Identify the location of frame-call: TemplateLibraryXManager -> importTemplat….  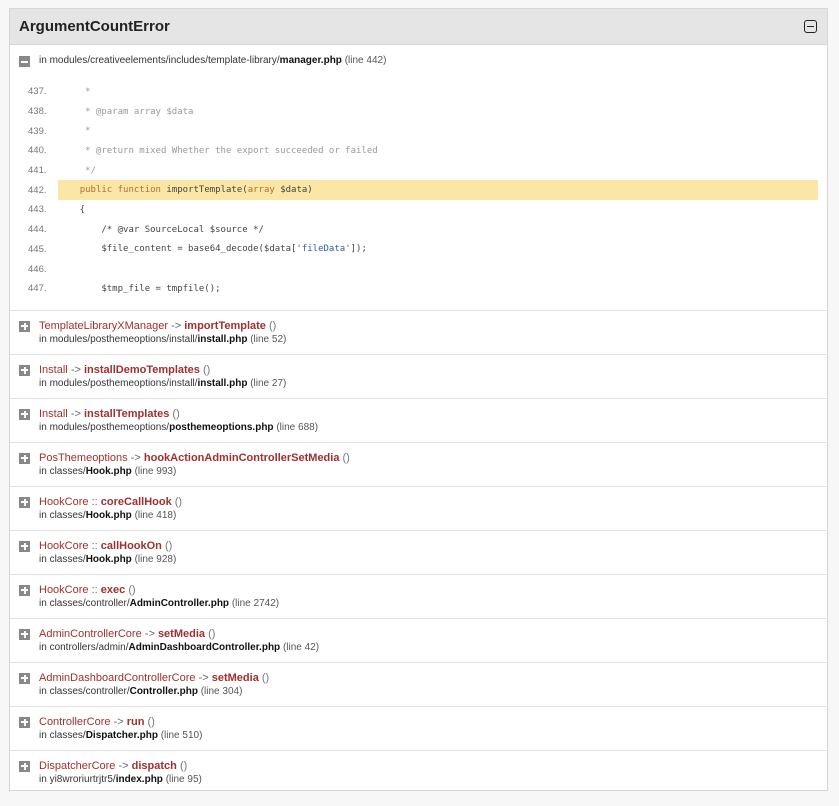
(162, 326).